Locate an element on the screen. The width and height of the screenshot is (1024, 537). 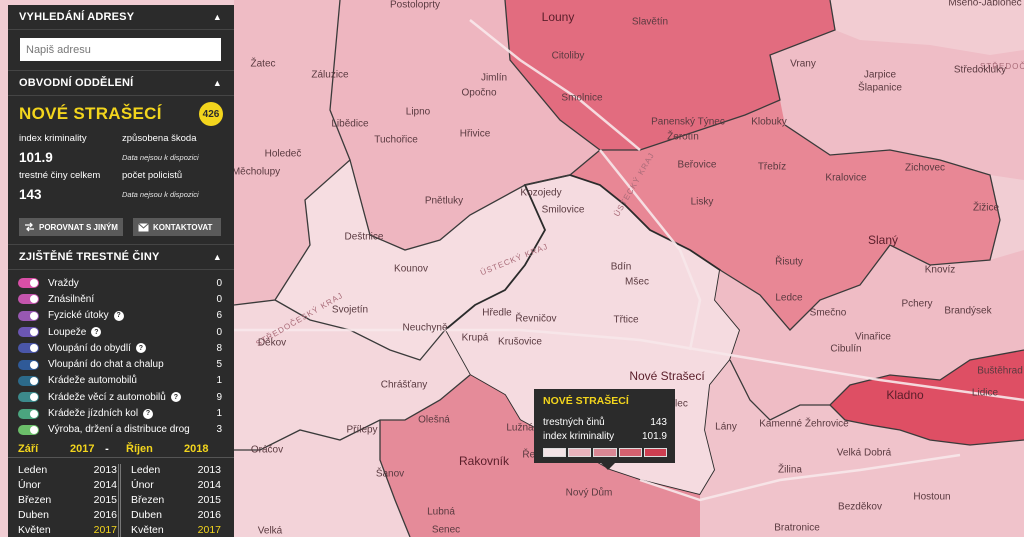
crime-row: Krádeže automobilů 1 is located at coordinates (120, 381).